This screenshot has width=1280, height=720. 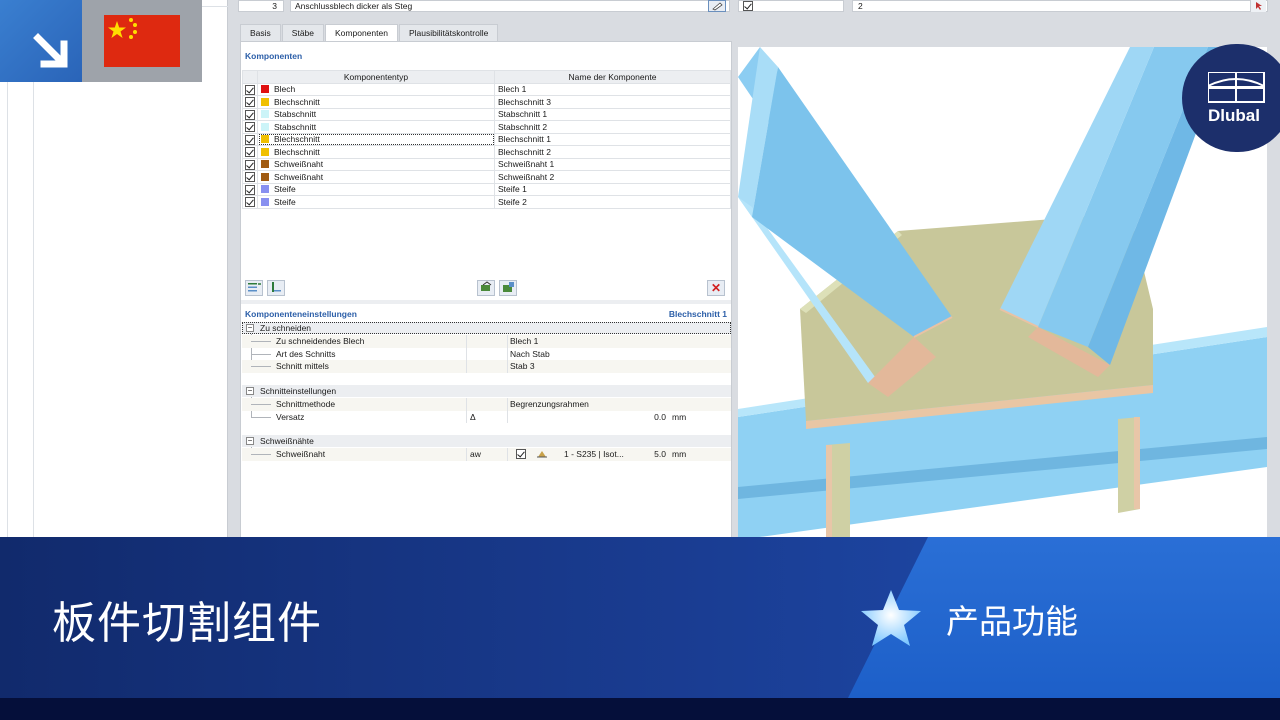 I want to click on property-number: 5.0, so click(x=644, y=454).